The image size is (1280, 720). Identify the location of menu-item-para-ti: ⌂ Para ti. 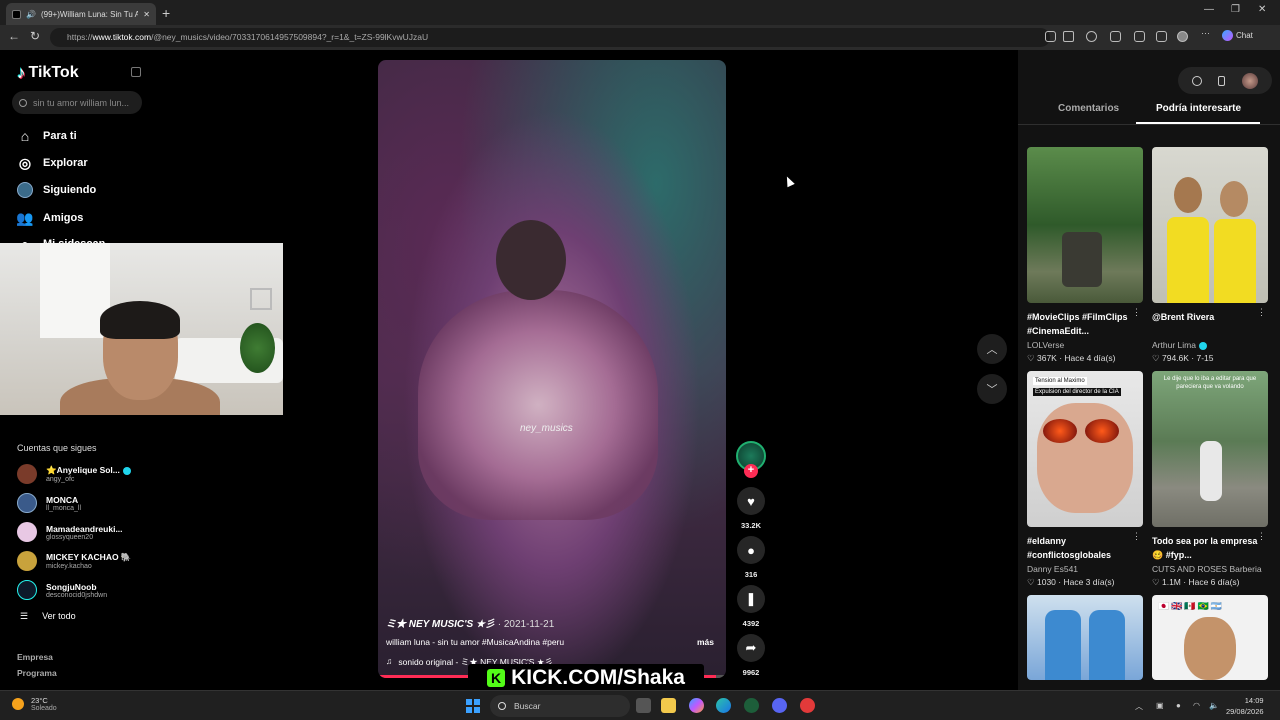
(47, 136).